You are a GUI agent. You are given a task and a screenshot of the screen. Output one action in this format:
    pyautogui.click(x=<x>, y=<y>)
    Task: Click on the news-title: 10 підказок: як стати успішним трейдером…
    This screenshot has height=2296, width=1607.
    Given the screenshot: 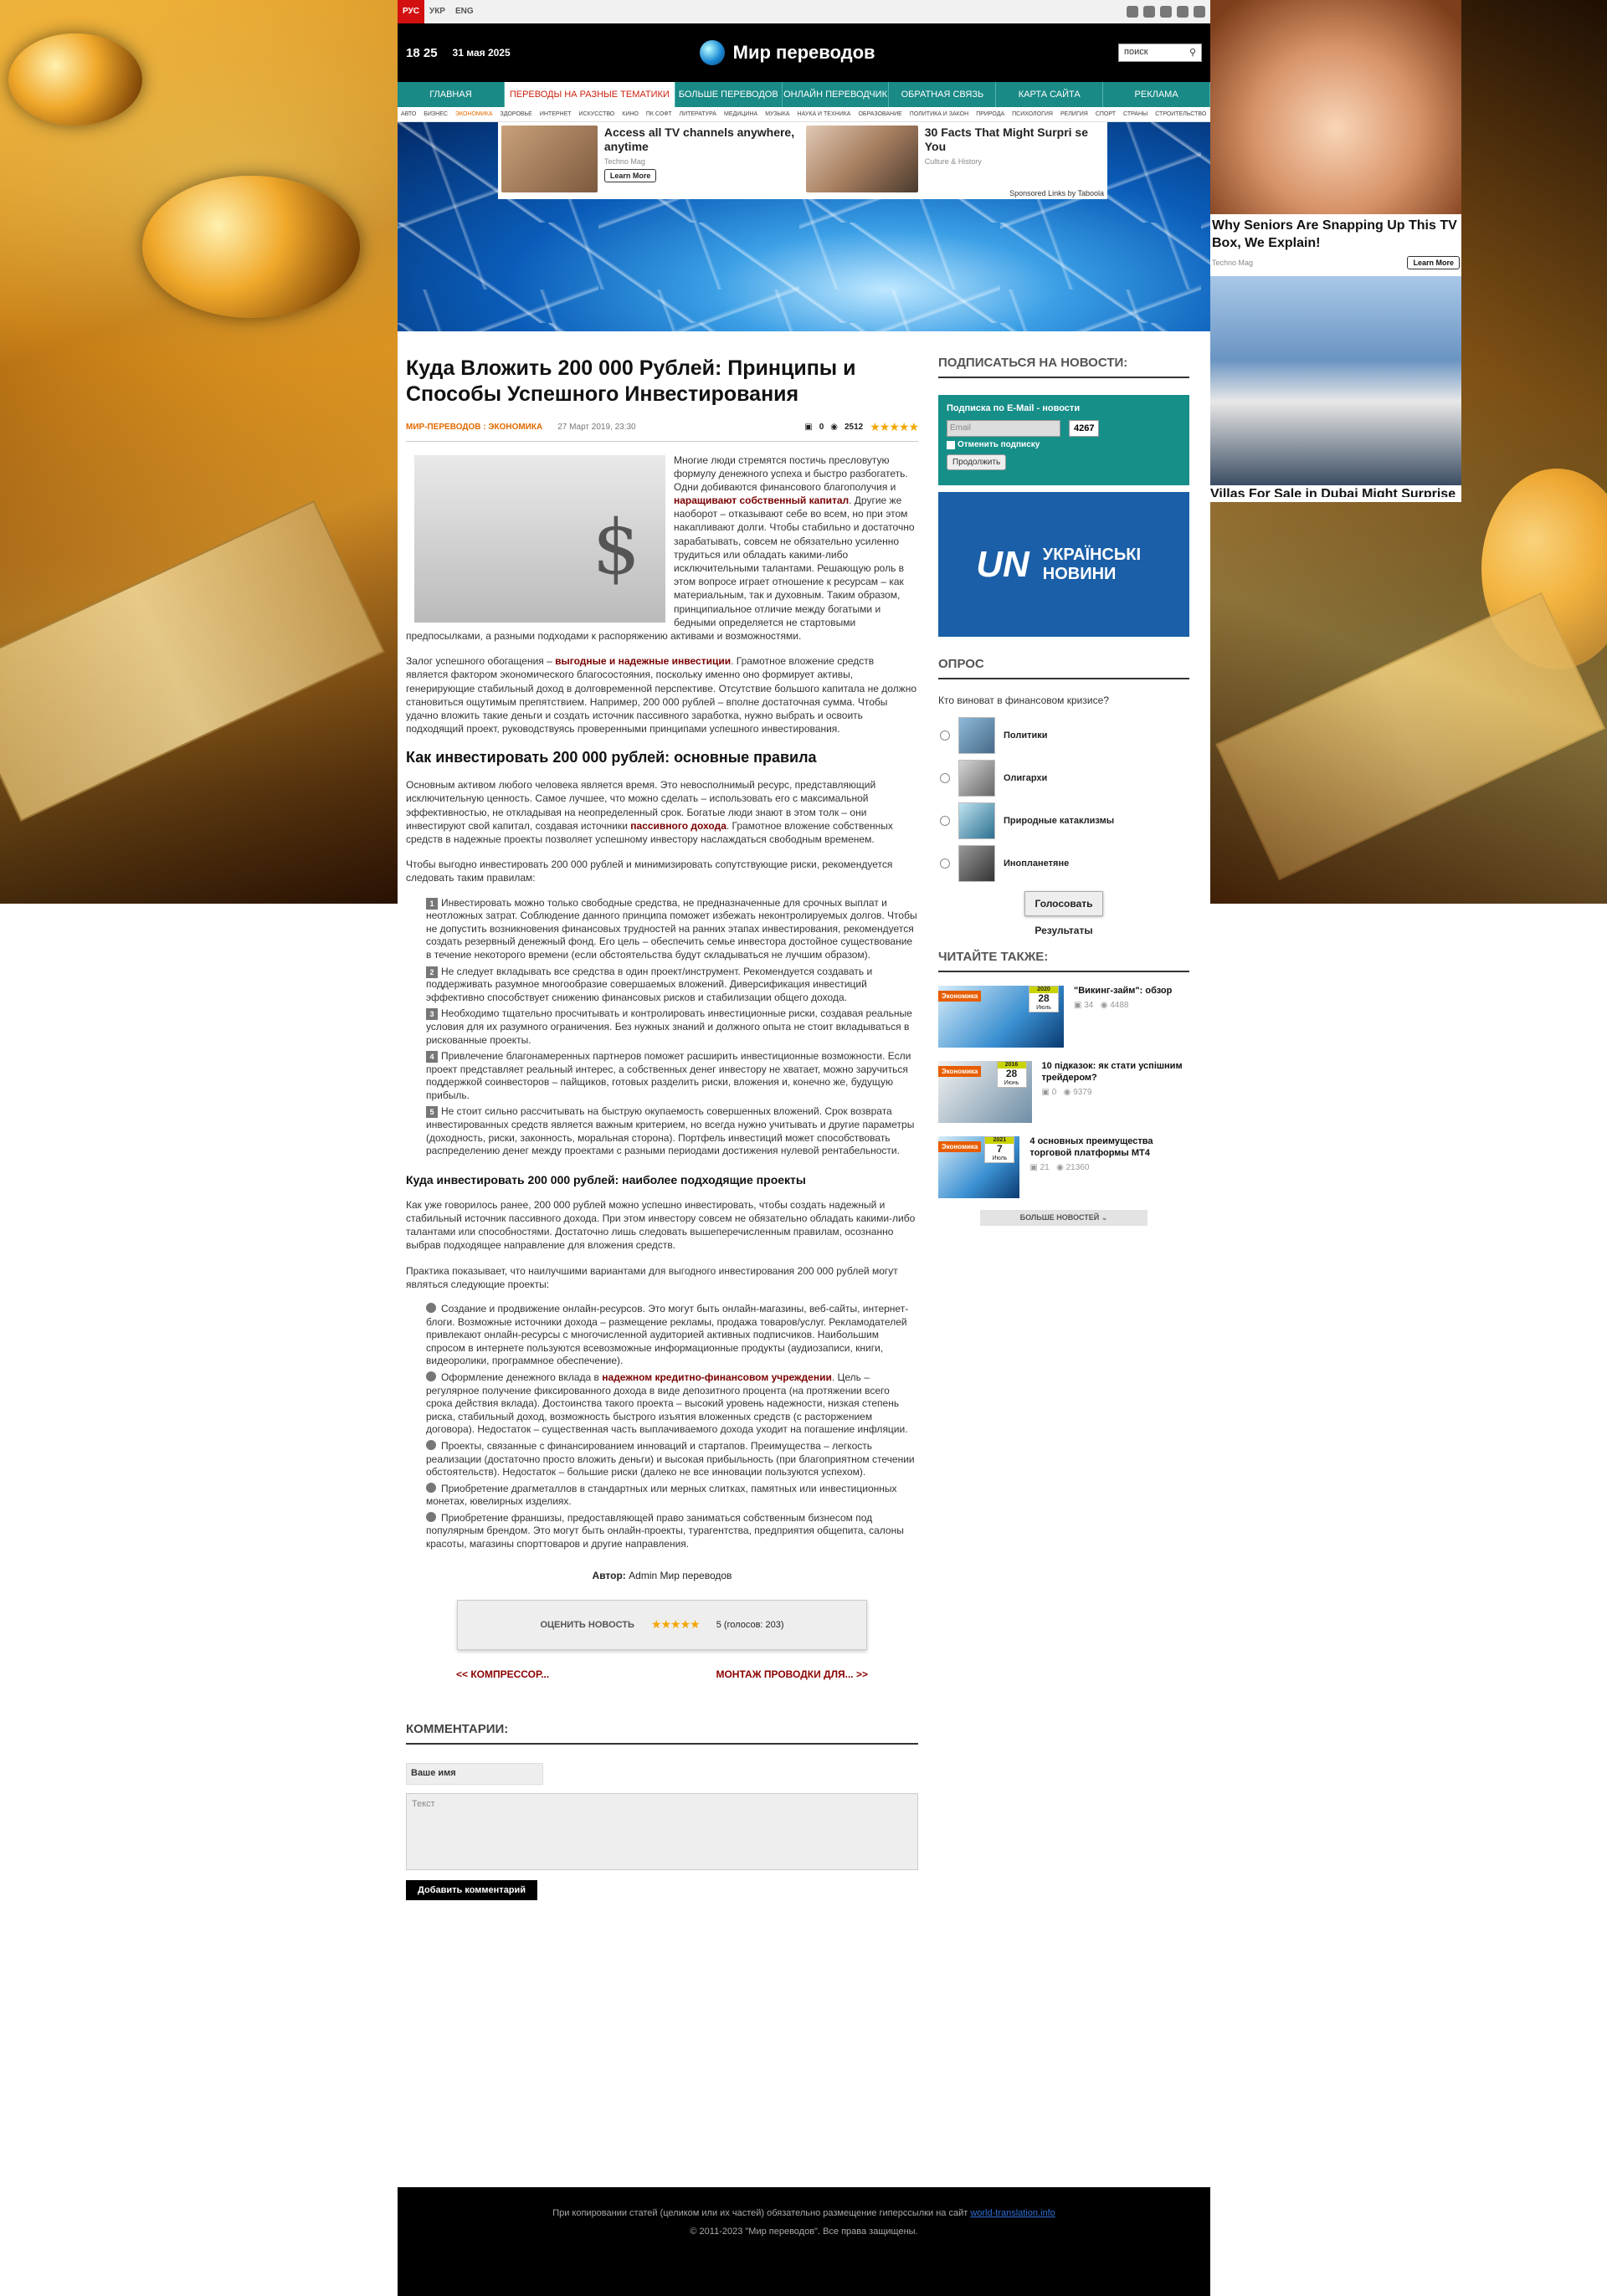 What is the action you would take?
    pyautogui.click(x=1115, y=1072)
    